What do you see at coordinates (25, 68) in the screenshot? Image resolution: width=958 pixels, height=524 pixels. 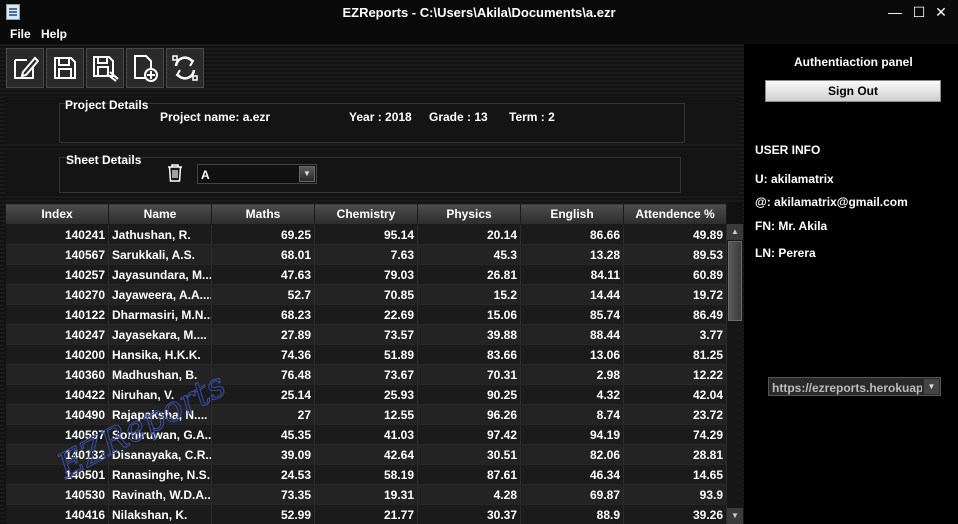 I see `edit-button` at bounding box center [25, 68].